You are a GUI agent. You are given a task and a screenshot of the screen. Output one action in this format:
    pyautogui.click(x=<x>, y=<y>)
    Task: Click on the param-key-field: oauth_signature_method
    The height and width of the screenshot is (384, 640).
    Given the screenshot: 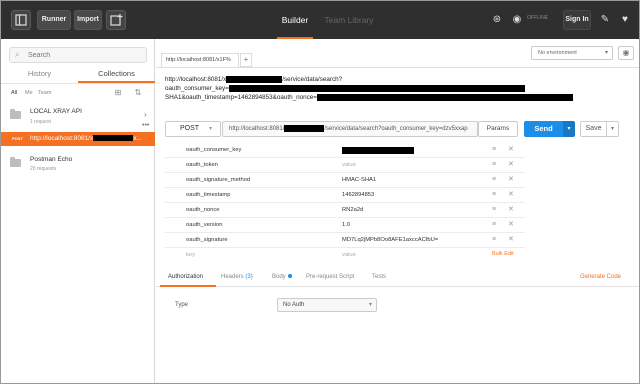 What is the action you would take?
    pyautogui.click(x=218, y=180)
    